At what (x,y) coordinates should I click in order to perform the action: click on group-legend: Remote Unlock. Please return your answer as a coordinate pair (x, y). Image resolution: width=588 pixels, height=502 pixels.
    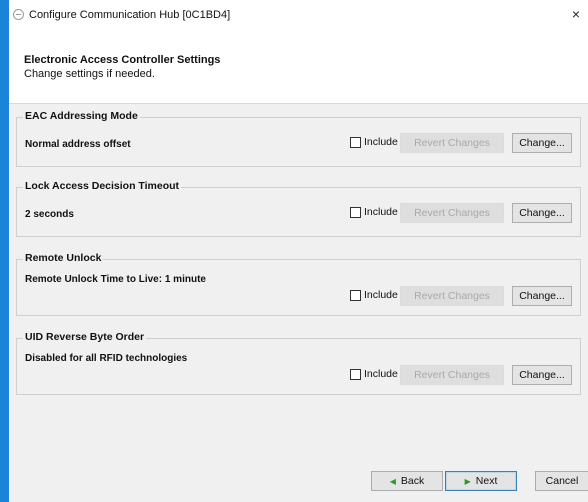
    Looking at the image, I should click on (63, 258).